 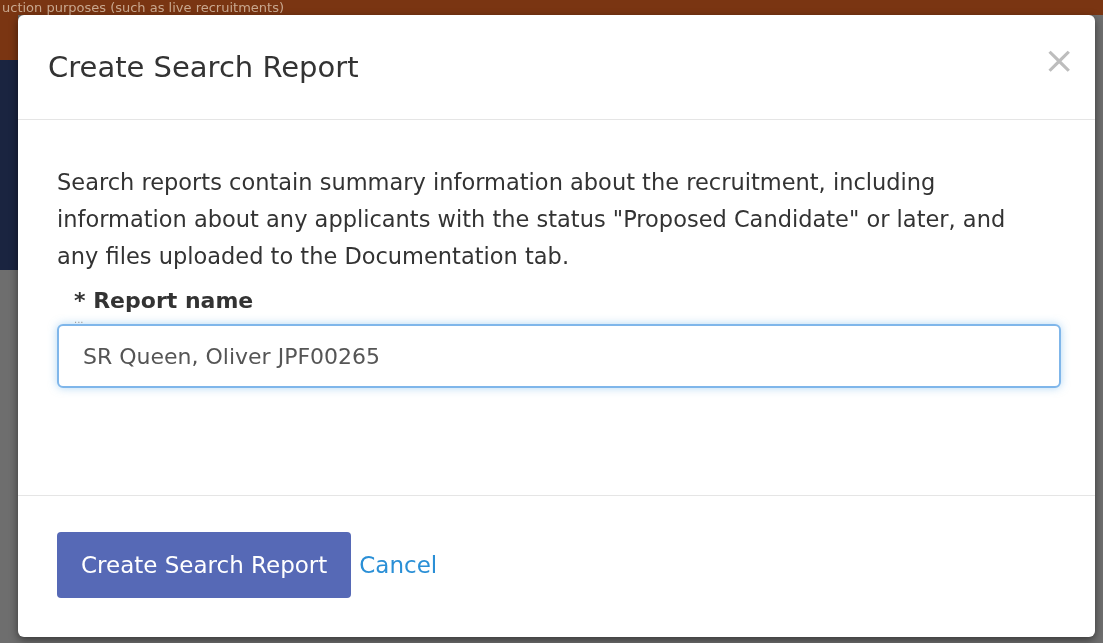 I want to click on report-name-field: SR Queen, Oliver JPF00265, so click(x=559, y=356).